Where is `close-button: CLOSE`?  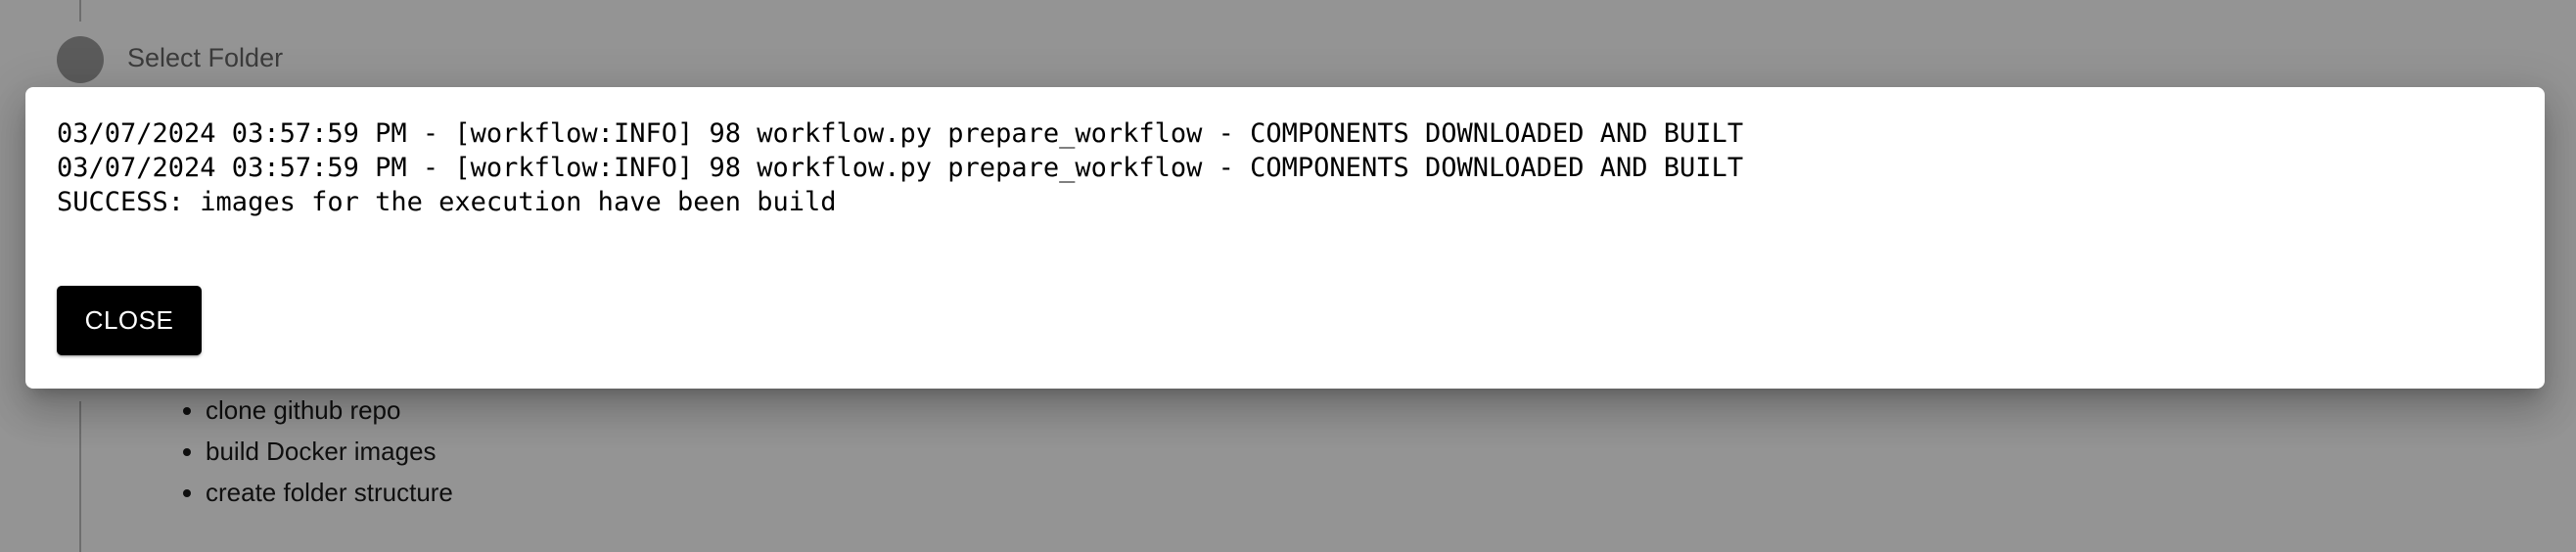
close-button: CLOSE is located at coordinates (130, 321).